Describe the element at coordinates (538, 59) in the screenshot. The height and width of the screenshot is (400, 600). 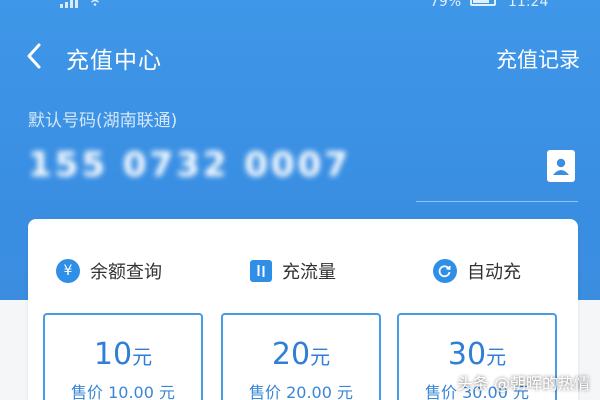
I see `recharge-record-link: 充值记录` at that location.